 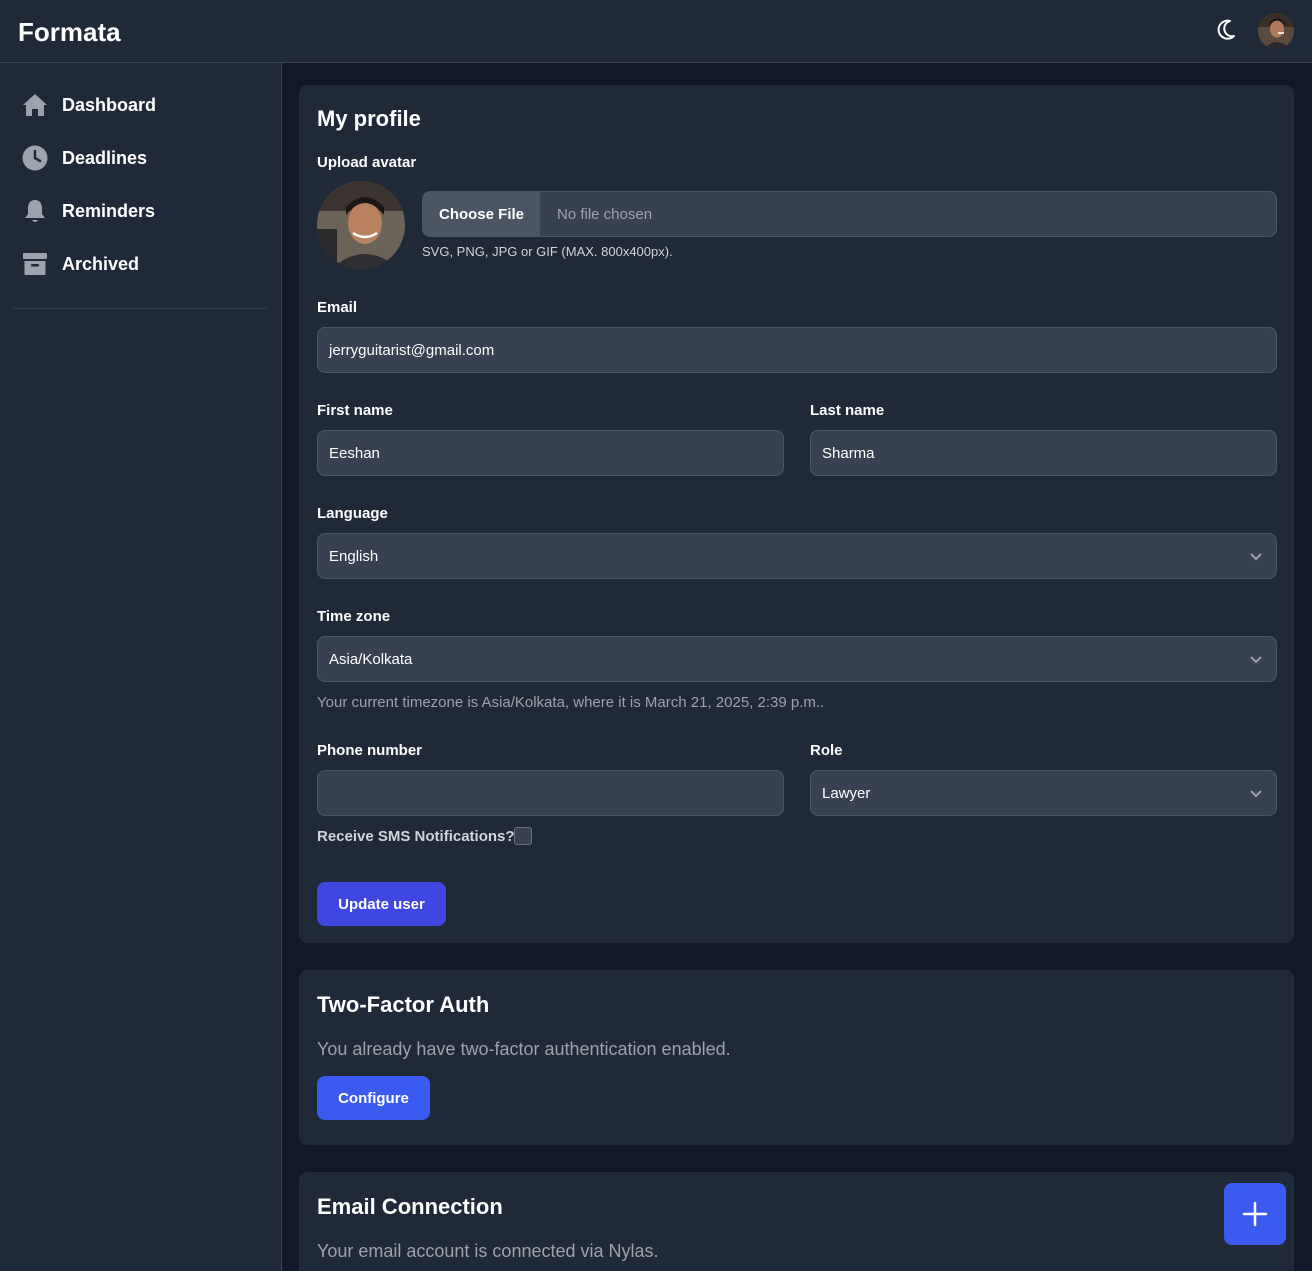 What do you see at coordinates (69, 32) in the screenshot?
I see `brand-logo: Formata` at bounding box center [69, 32].